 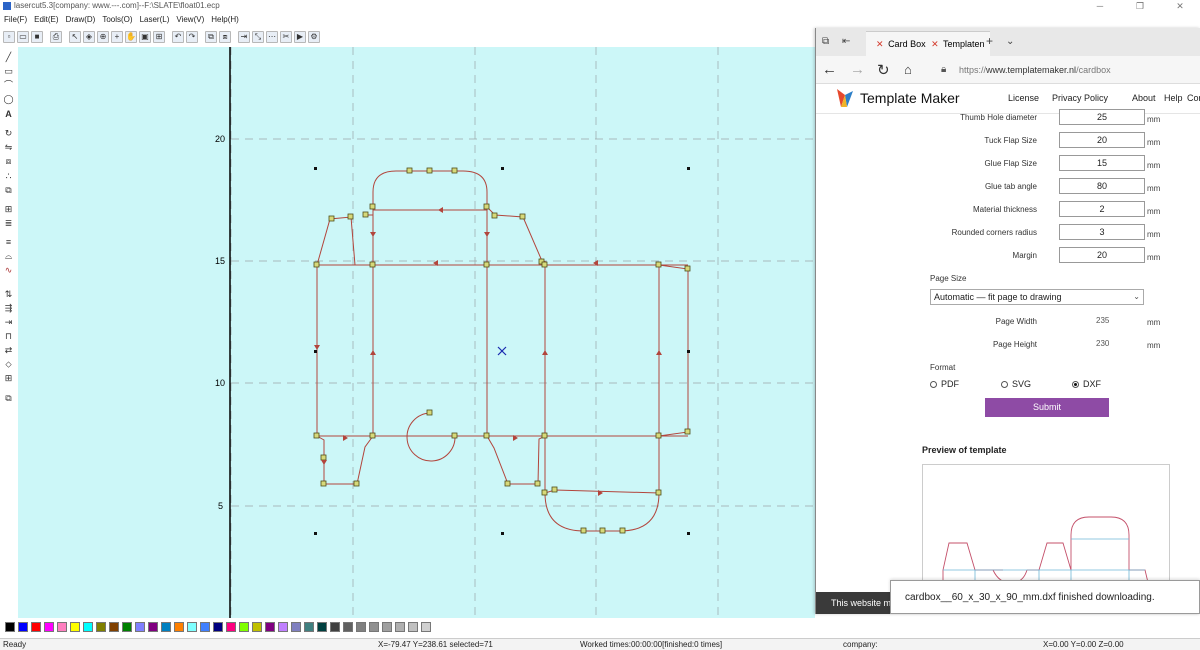 I want to click on zoom-window-icon: ⊕, so click(x=103, y=37).